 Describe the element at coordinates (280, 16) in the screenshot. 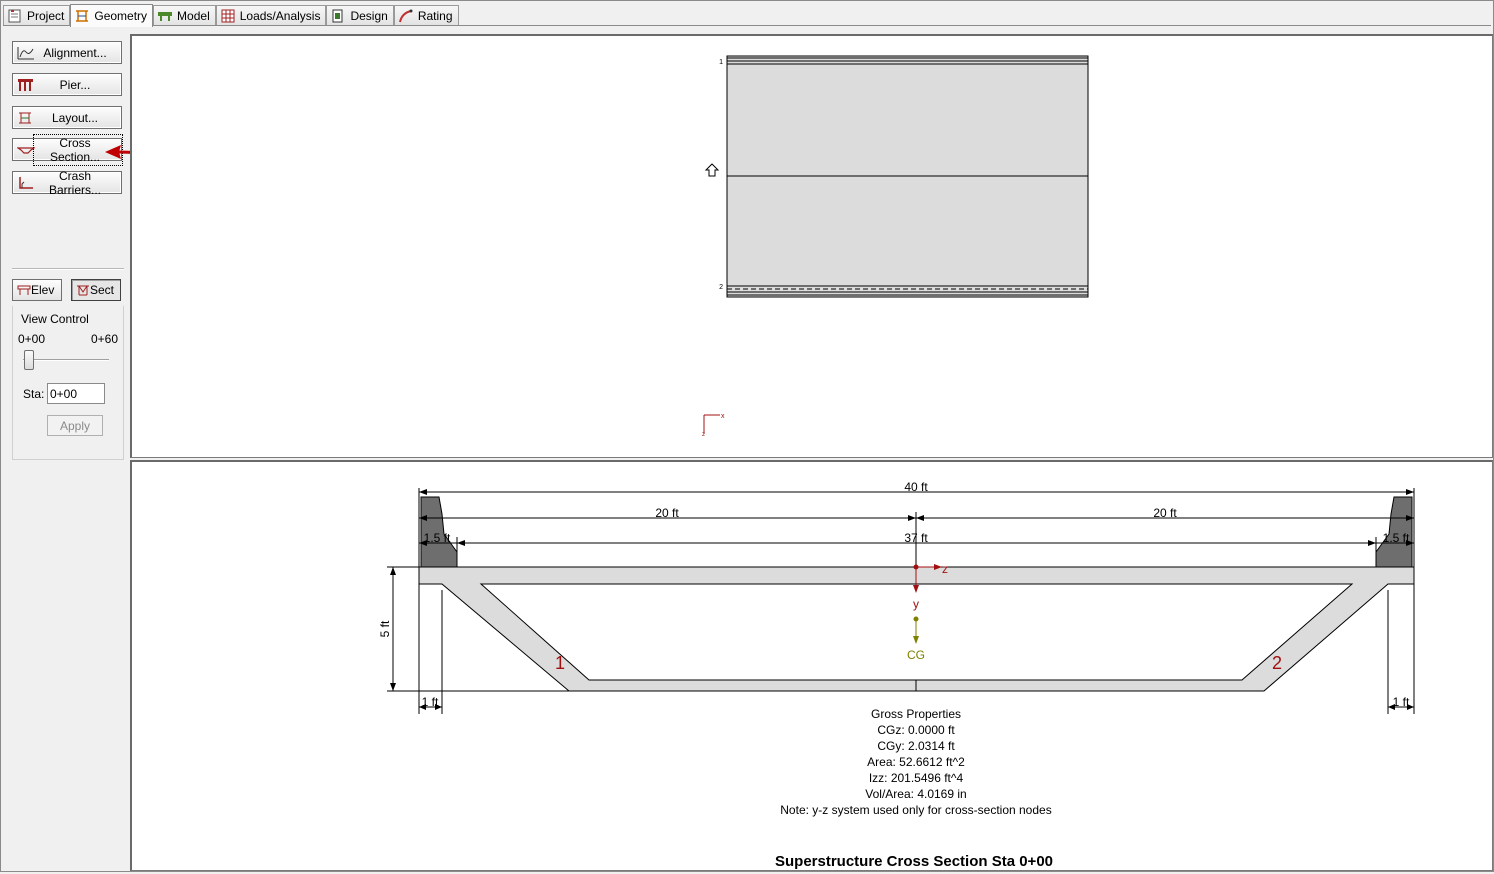

I see `tab-label: Loads/Analysis` at that location.